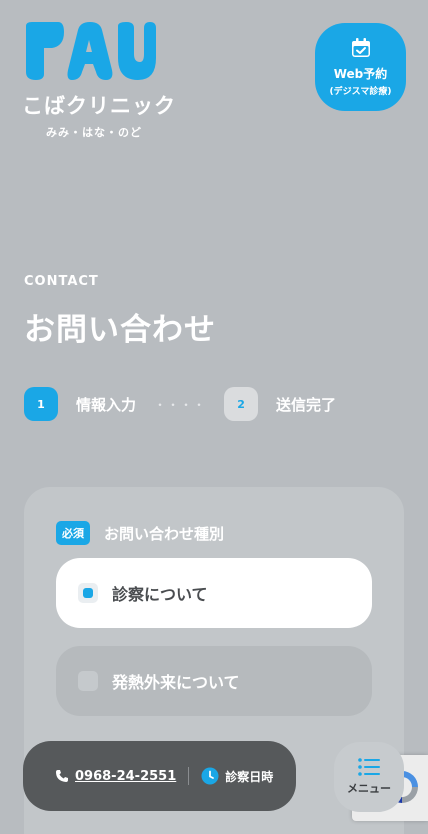 The width and height of the screenshot is (428, 834). What do you see at coordinates (99, 81) in the screenshot?
I see `clinic-logo: こばクリニック みみ・はな・のど` at bounding box center [99, 81].